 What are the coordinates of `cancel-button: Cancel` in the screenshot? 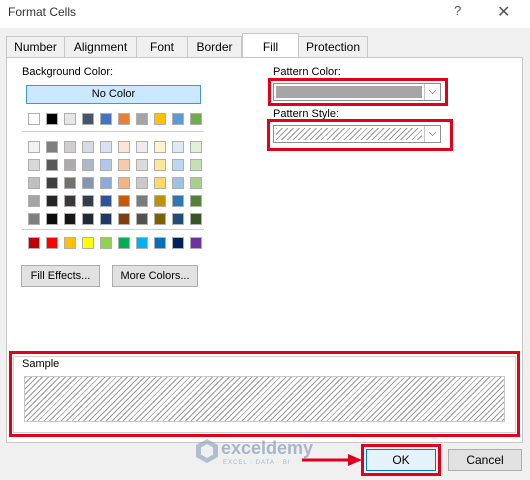 It's located at (485, 460).